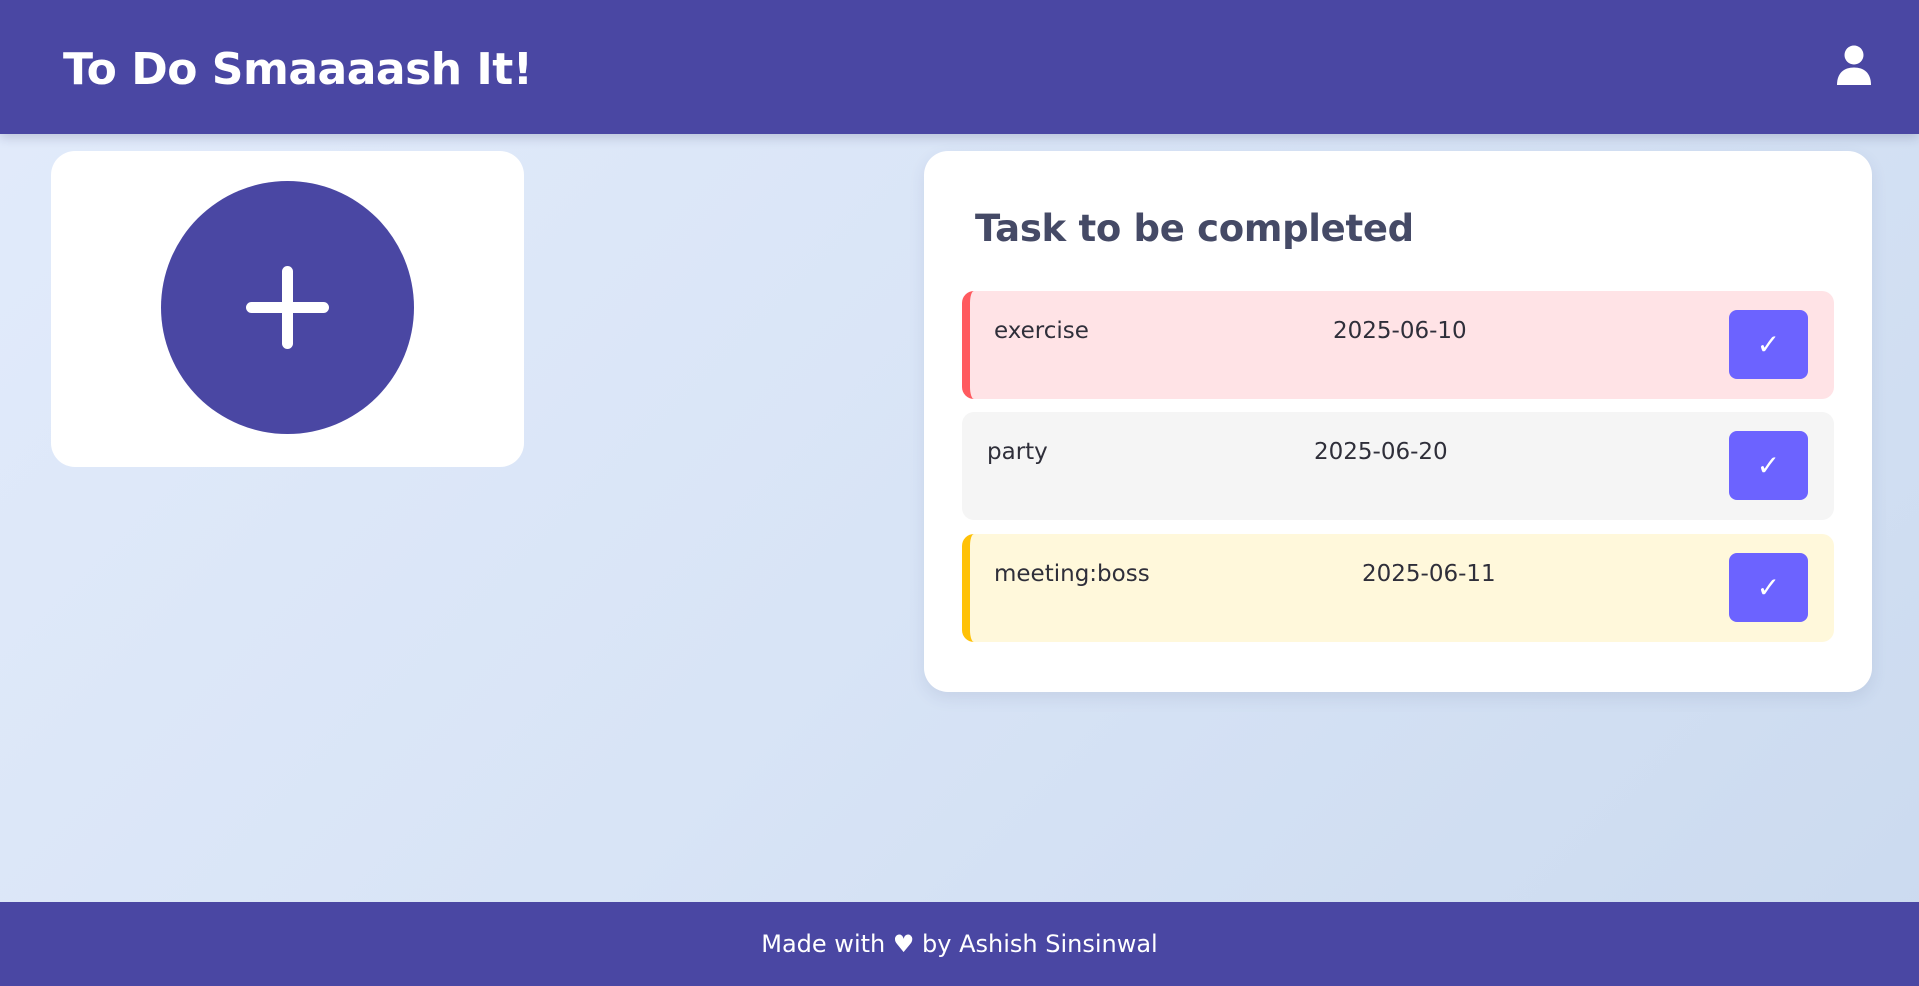  Describe the element at coordinates (1398, 466) in the screenshot. I see `task-row: party 2025-06-20 ✓` at that location.